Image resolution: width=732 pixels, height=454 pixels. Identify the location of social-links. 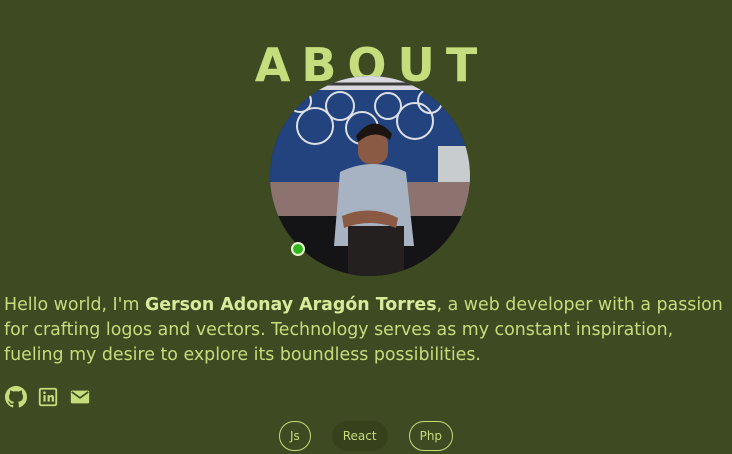
(48, 397).